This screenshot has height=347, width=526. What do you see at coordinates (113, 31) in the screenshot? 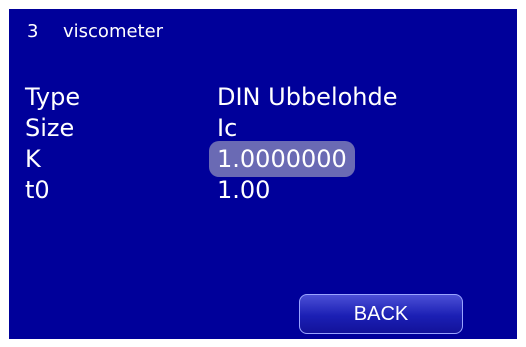
I see `screen-title: viscometer` at bounding box center [113, 31].